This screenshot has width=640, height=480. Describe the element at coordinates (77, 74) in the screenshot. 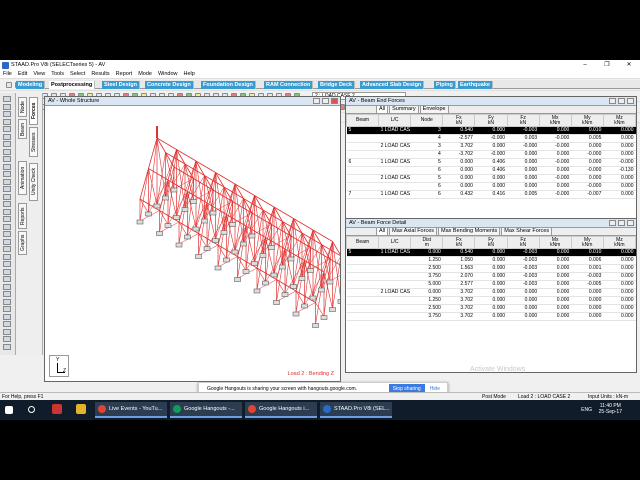

I see `menu-select: Select` at that location.